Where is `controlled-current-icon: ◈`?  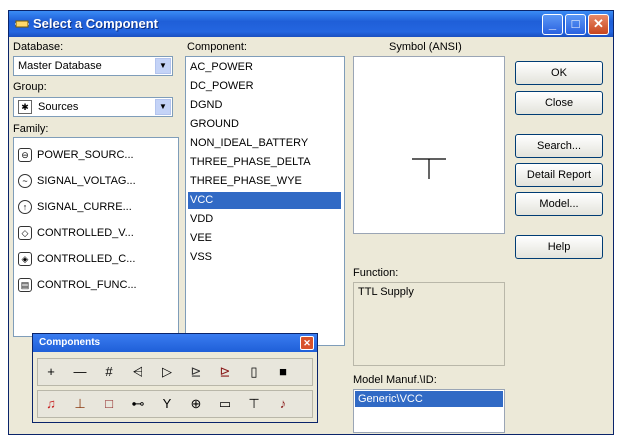
controlled-current-icon: ◈ is located at coordinates (25, 259).